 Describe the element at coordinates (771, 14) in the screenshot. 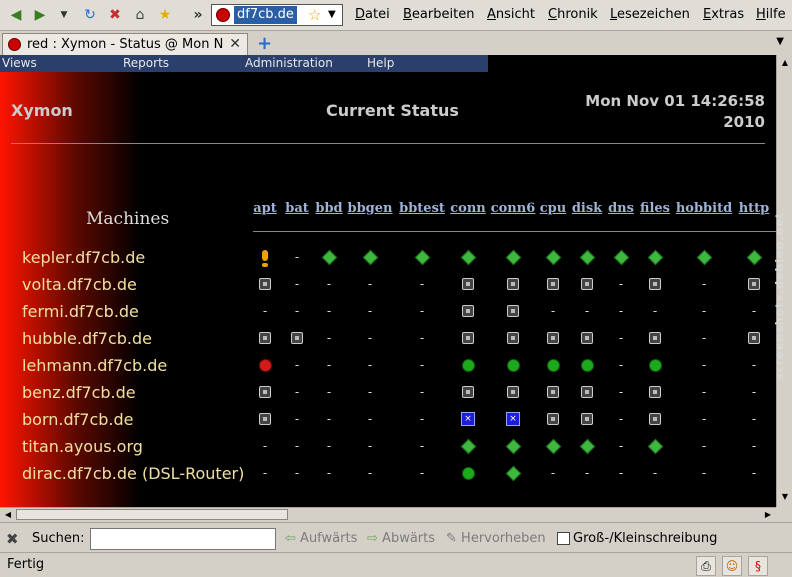

I see `menu-hilfe: Hilfe` at that location.